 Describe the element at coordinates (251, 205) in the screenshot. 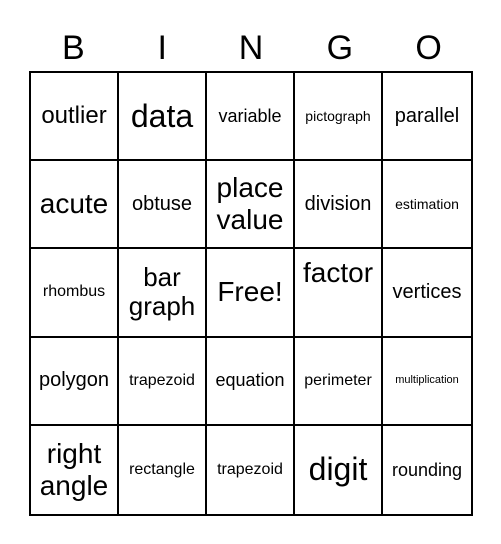

I see `bingo-cell: place value` at that location.